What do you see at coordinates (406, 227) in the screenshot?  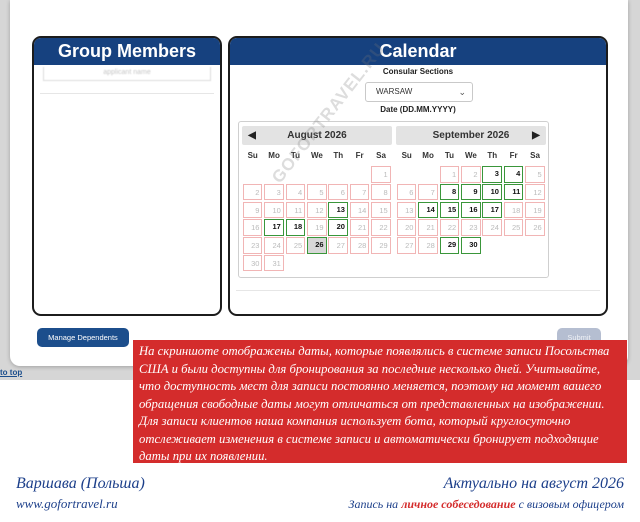 I see `unavailable-day: 20` at bounding box center [406, 227].